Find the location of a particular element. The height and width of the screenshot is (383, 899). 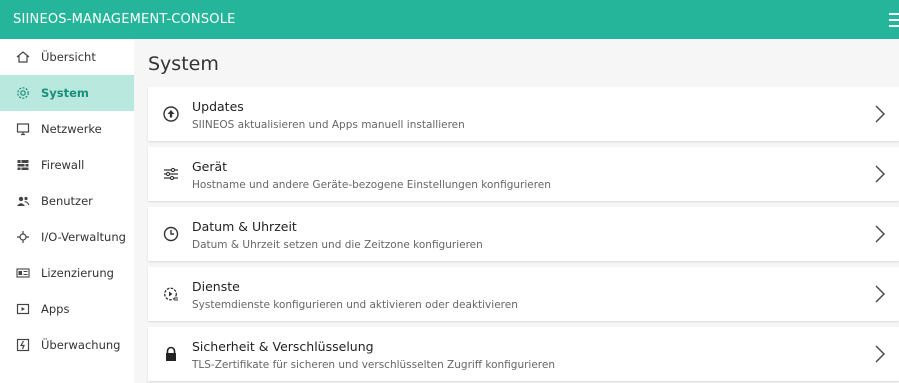

apps-icon is located at coordinates (23, 309).